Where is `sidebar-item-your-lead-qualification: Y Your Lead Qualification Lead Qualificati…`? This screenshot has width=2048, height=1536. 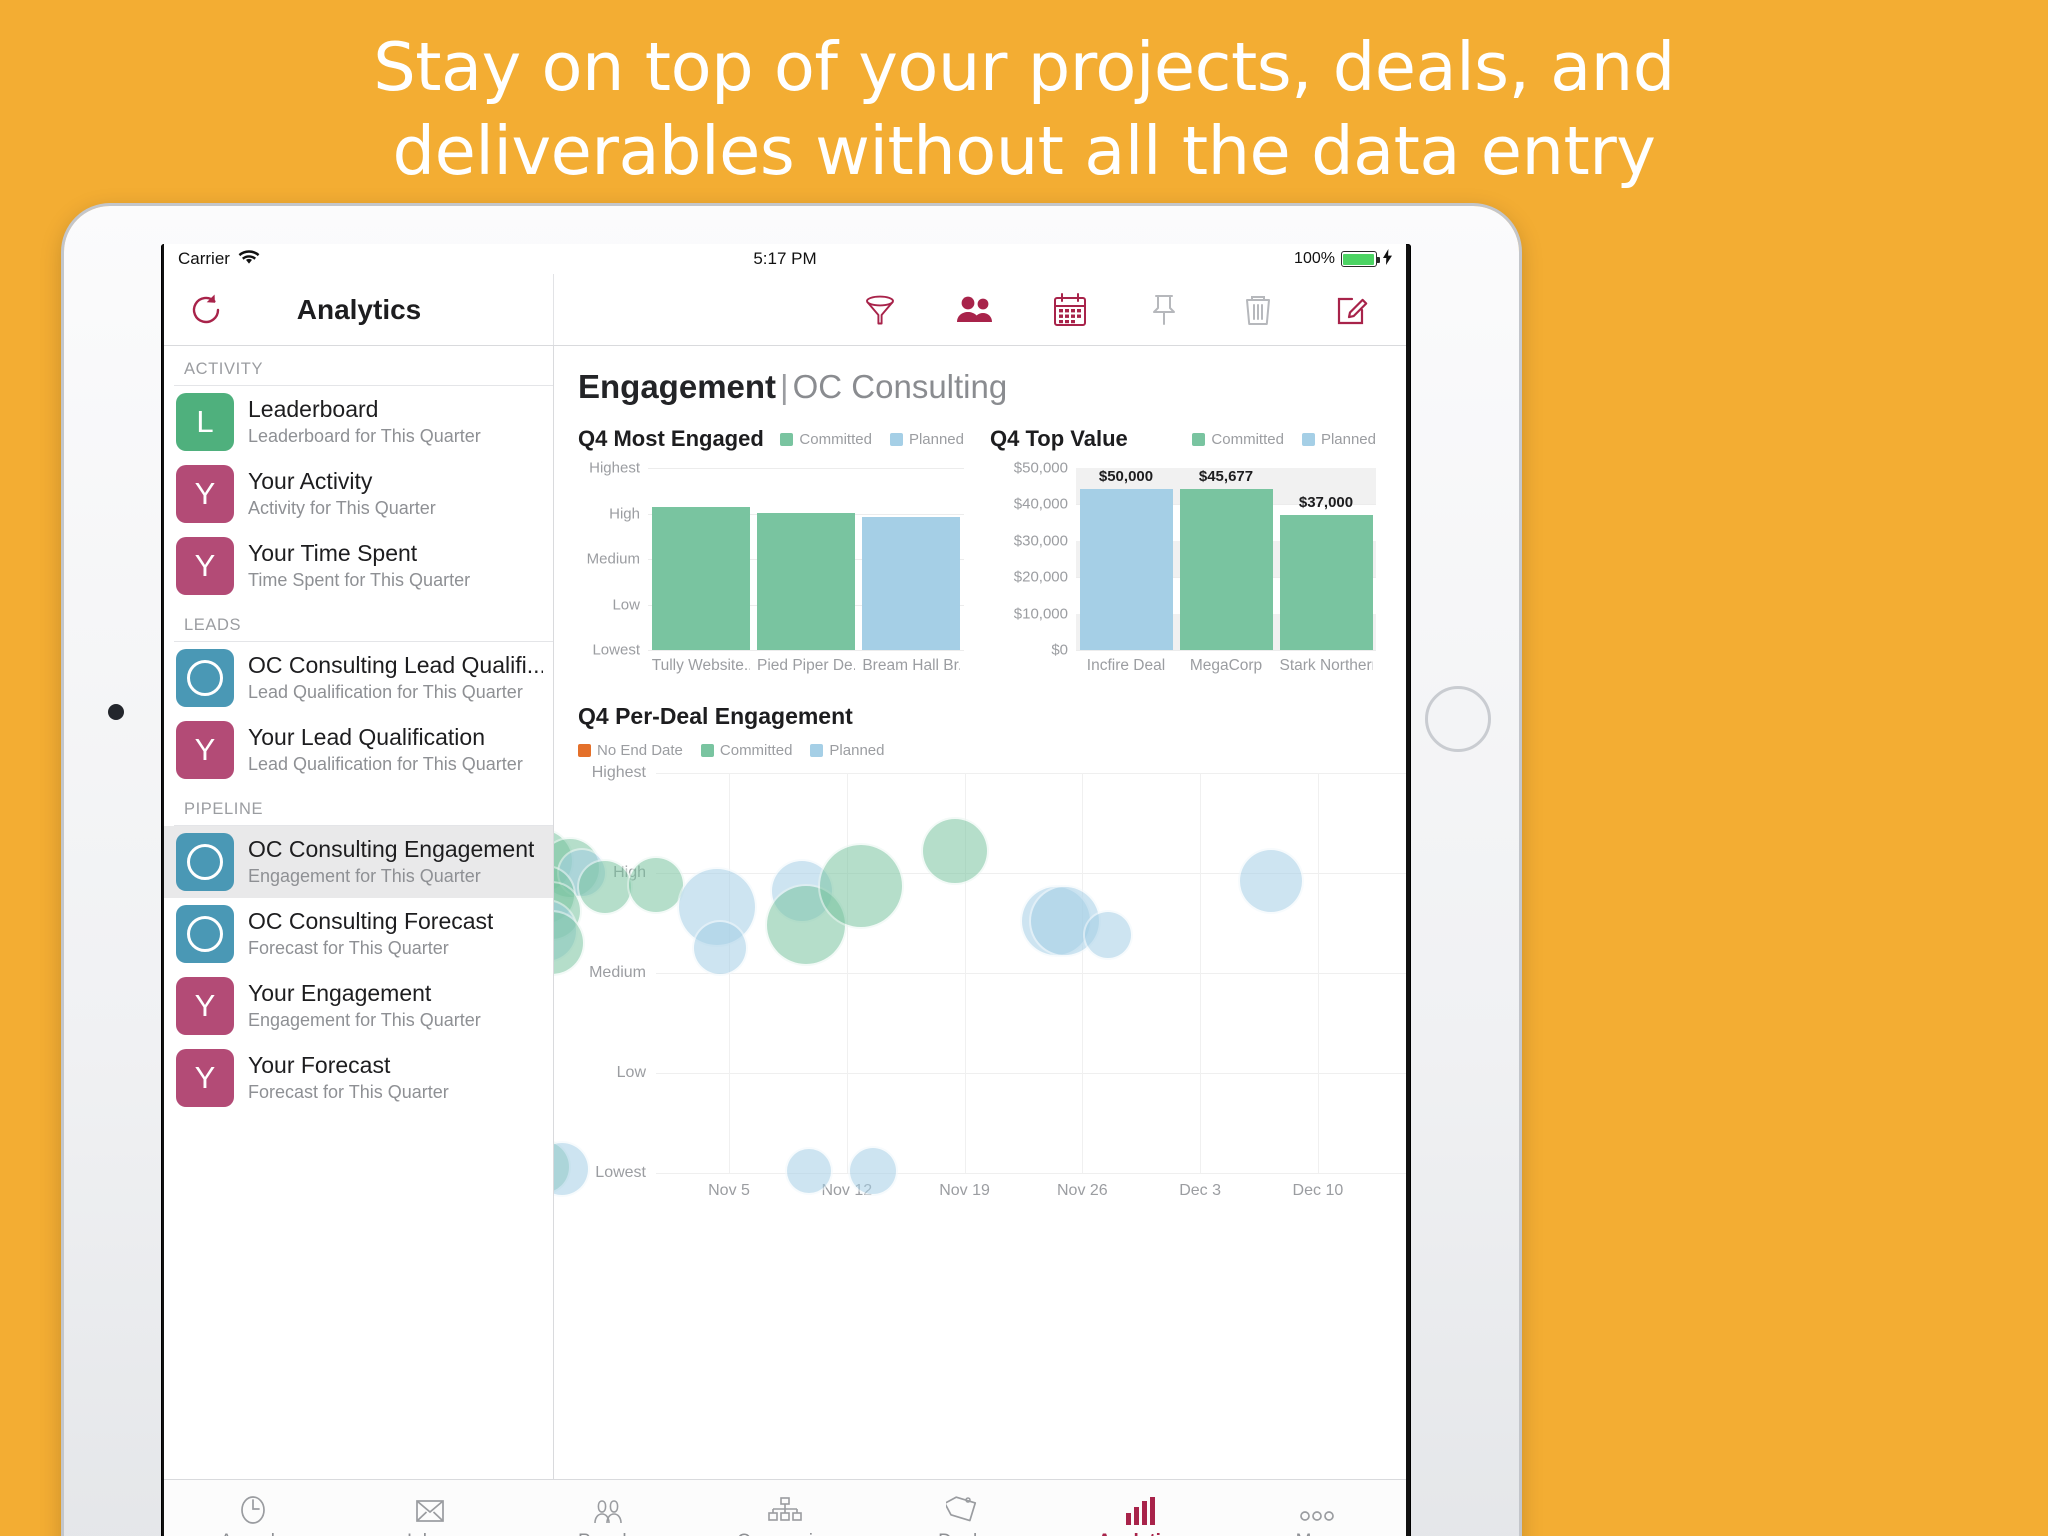
sidebar-item-your-lead-qualification: Y Your Lead Qualification Lead Qualificati… is located at coordinates (358, 750).